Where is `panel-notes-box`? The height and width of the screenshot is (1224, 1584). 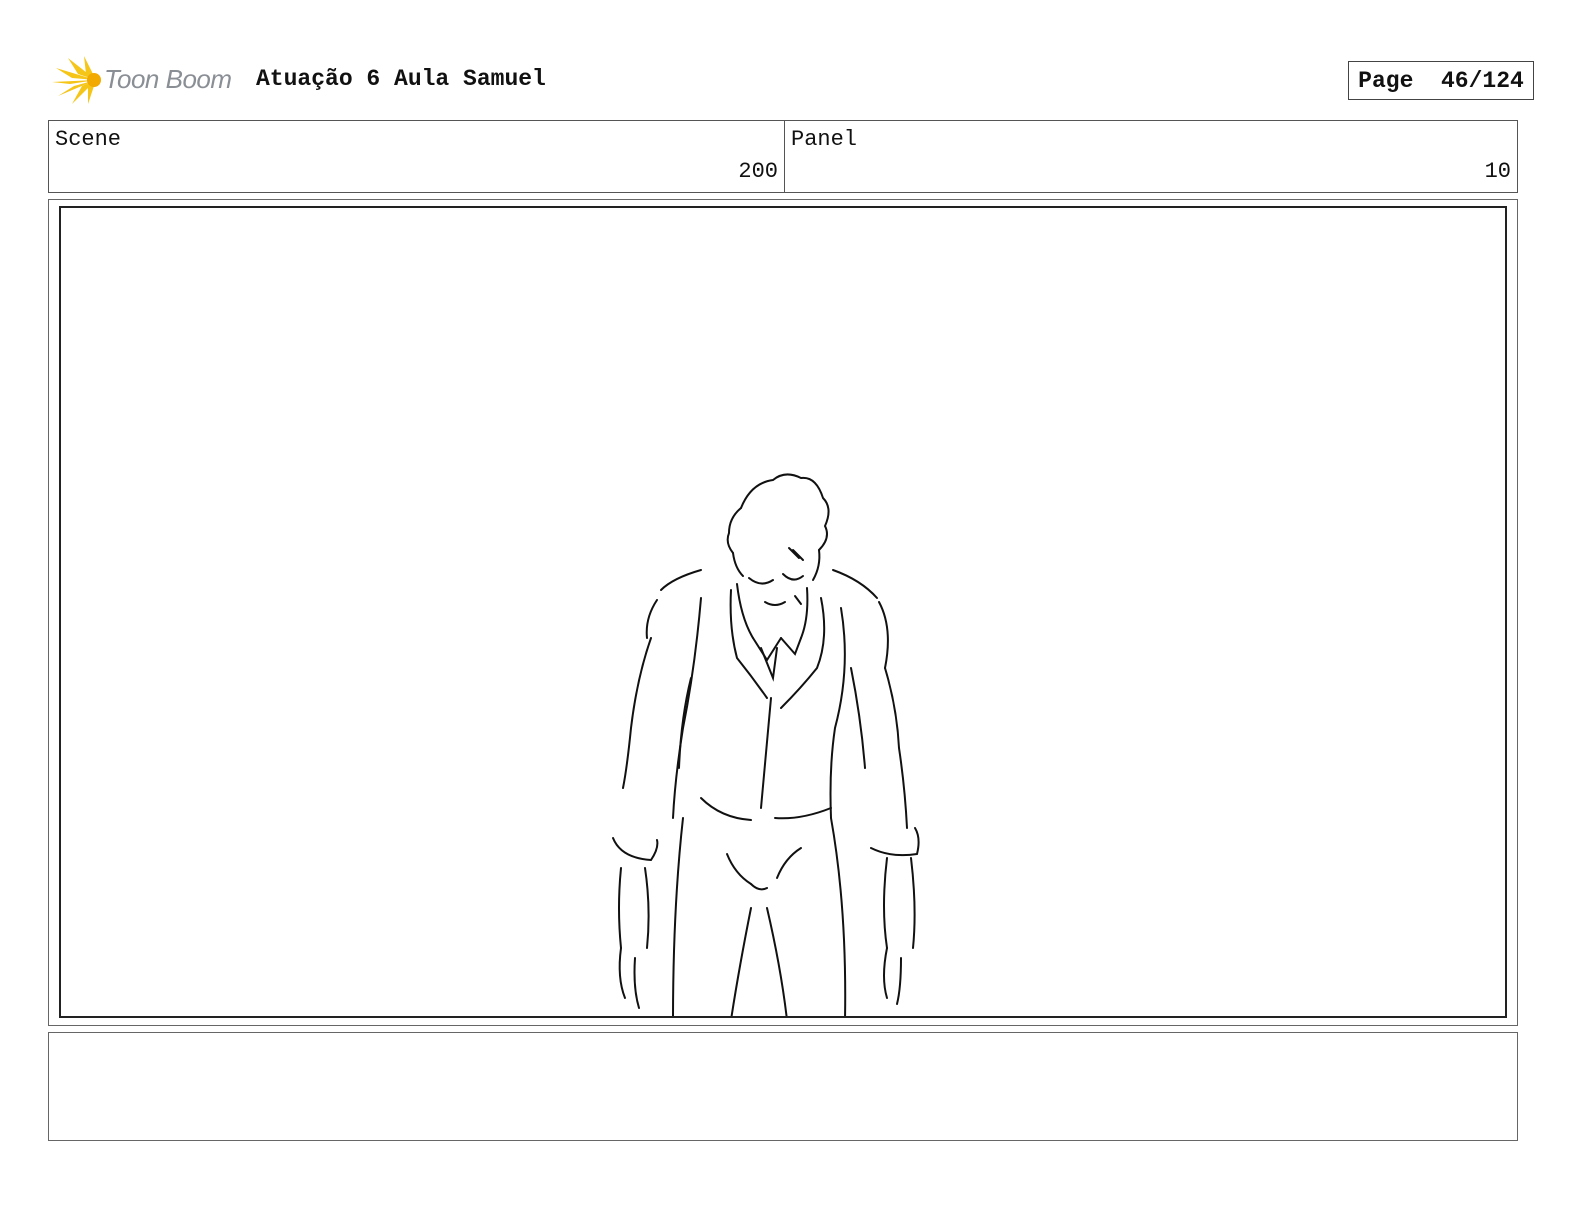
panel-notes-box is located at coordinates (783, 1086).